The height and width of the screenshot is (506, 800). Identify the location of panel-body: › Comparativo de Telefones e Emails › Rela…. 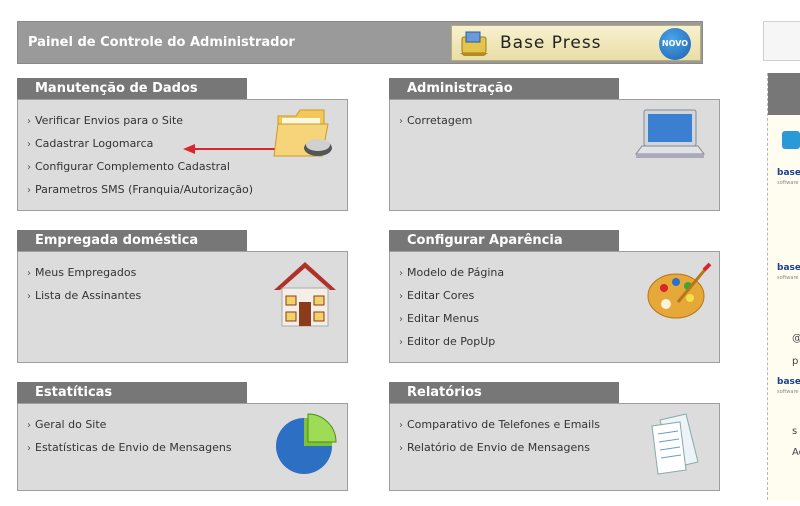
(554, 447).